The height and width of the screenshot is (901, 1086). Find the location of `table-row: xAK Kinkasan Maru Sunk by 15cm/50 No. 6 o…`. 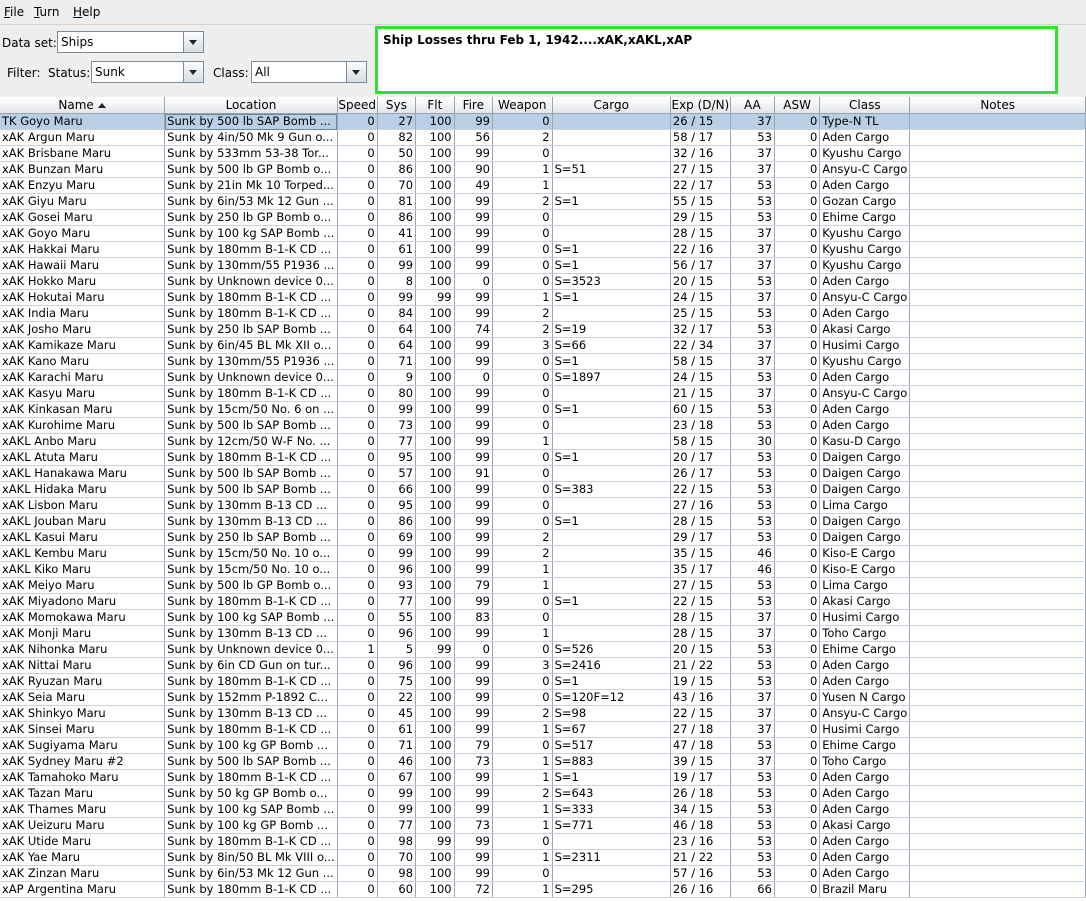

table-row: xAK Kinkasan Maru Sunk by 15cm/50 No. 6 o… is located at coordinates (543, 409).